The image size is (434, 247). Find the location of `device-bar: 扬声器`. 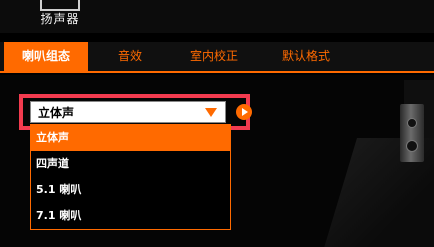

device-bar: 扬声器 is located at coordinates (217, 16).